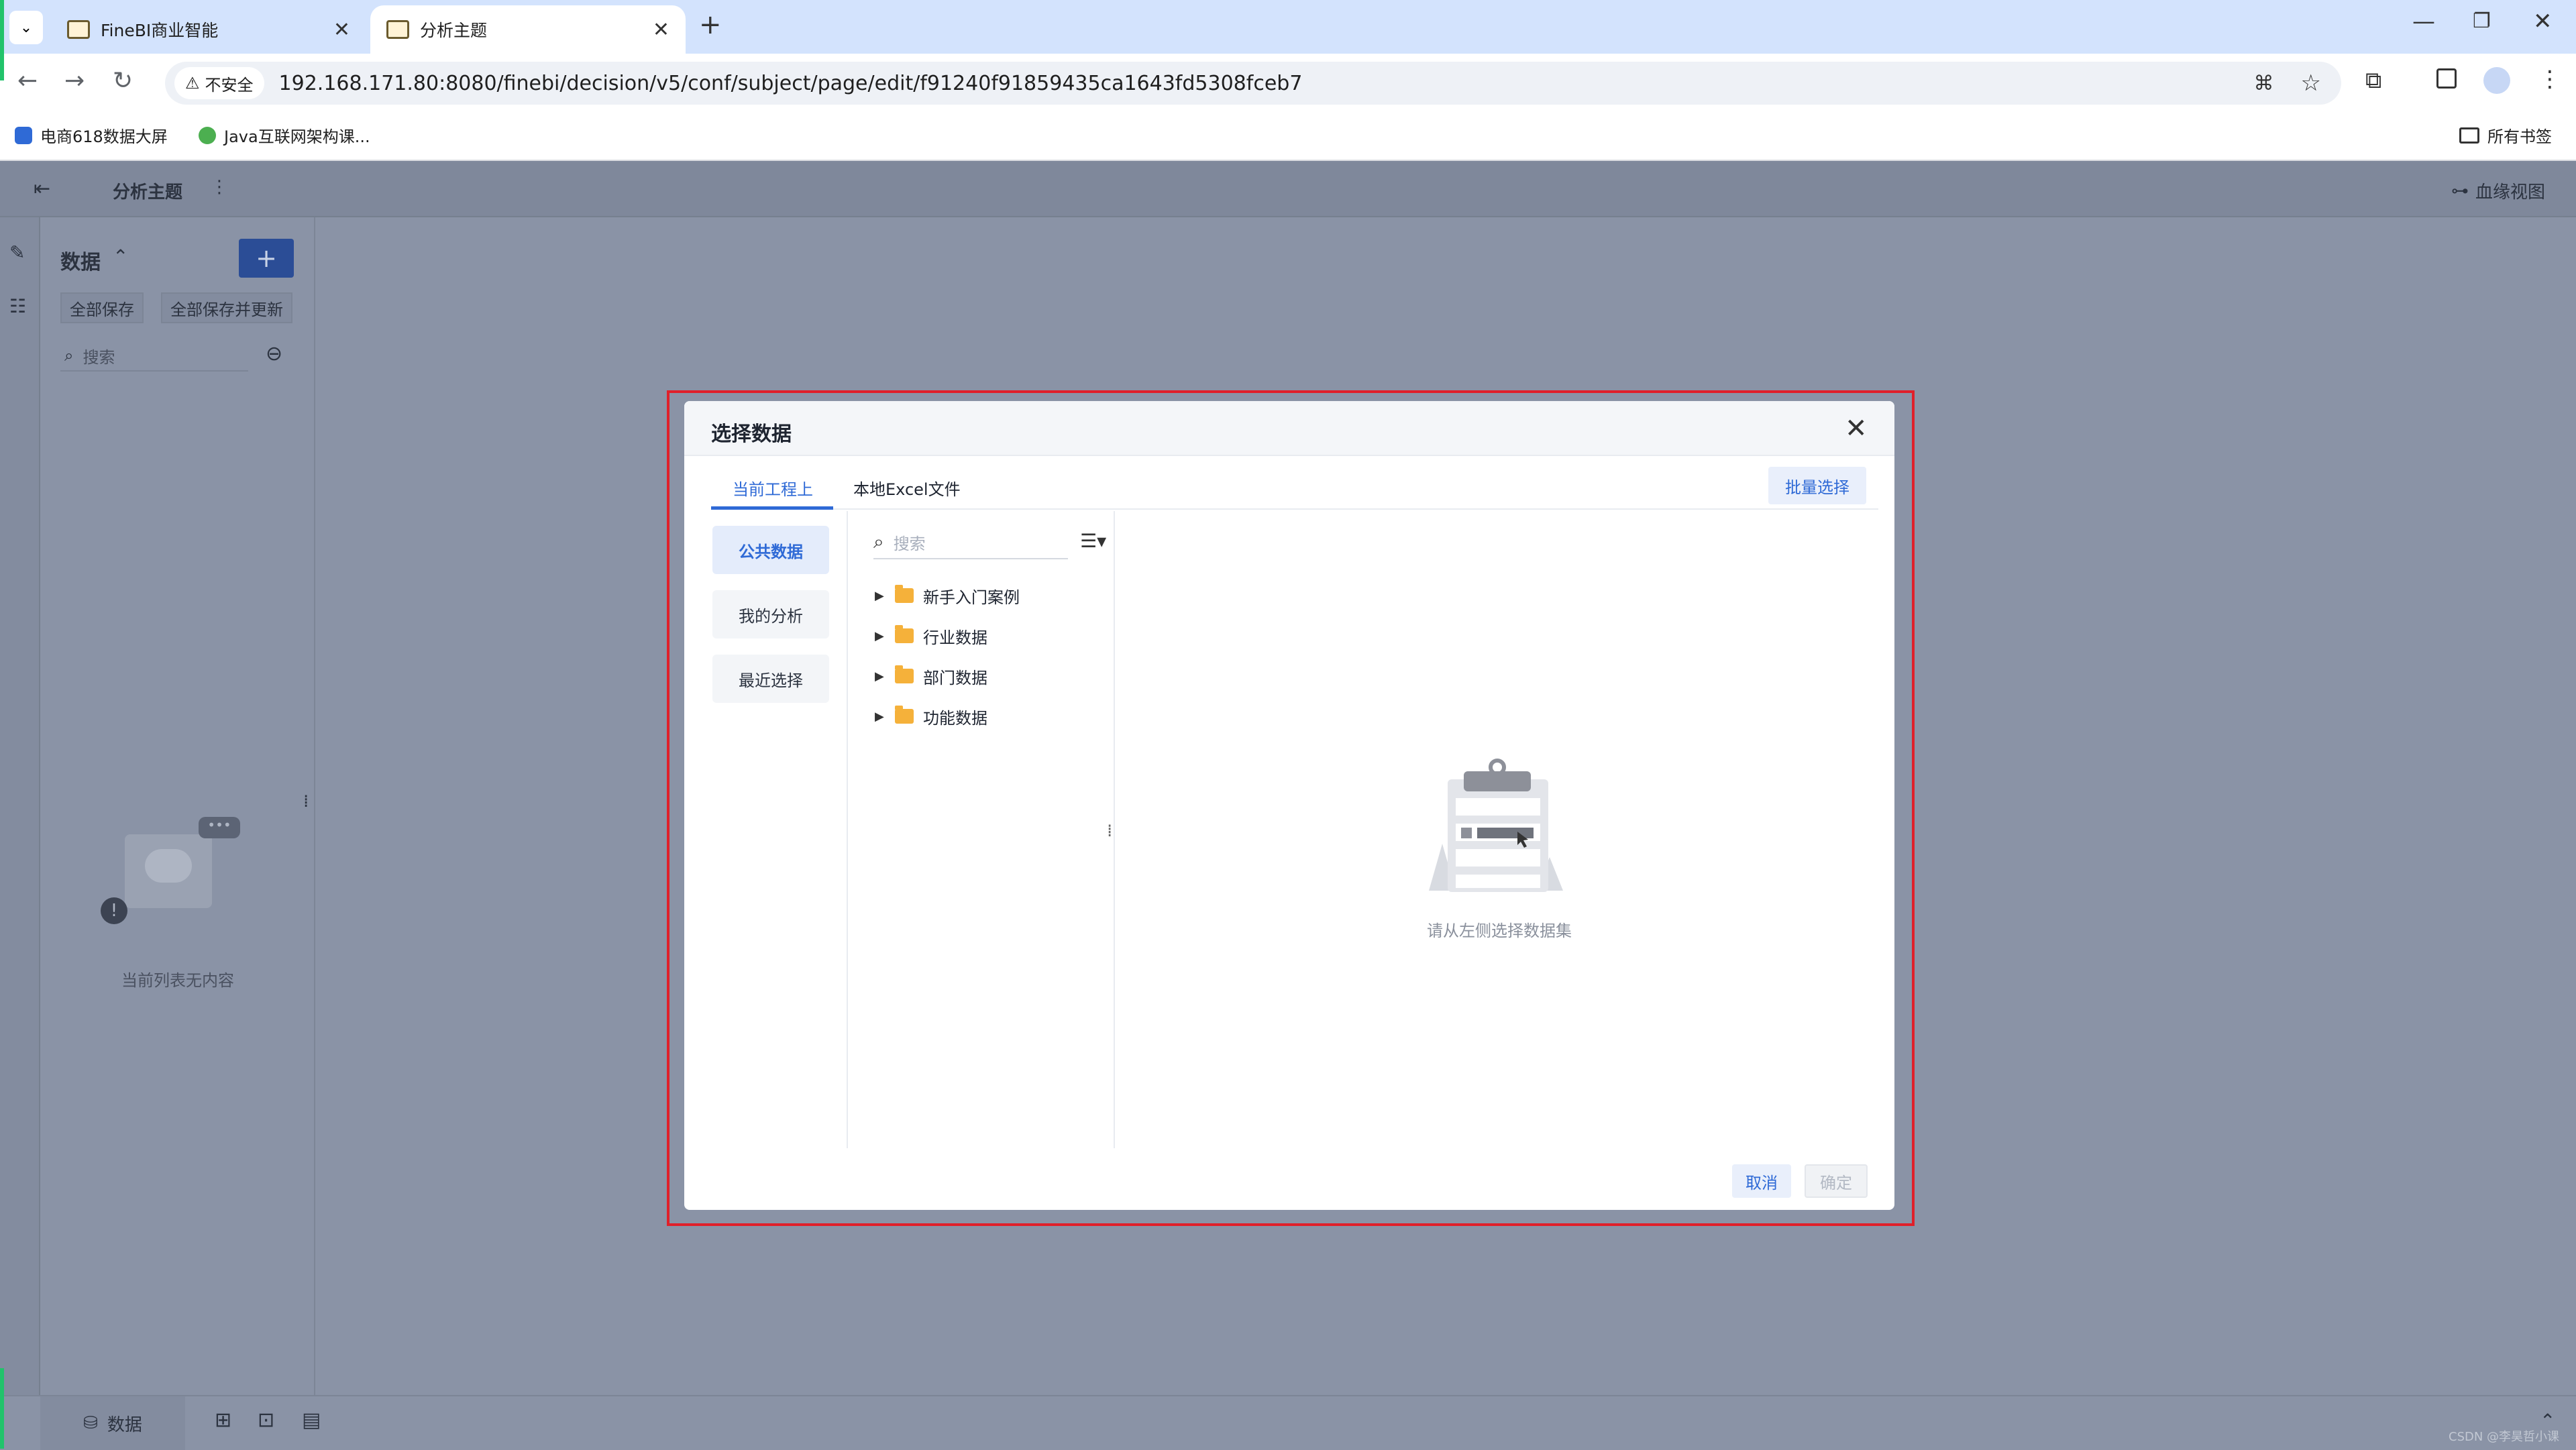 The width and height of the screenshot is (2576, 1450). What do you see at coordinates (2446, 78) in the screenshot?
I see `side-panel-icon` at bounding box center [2446, 78].